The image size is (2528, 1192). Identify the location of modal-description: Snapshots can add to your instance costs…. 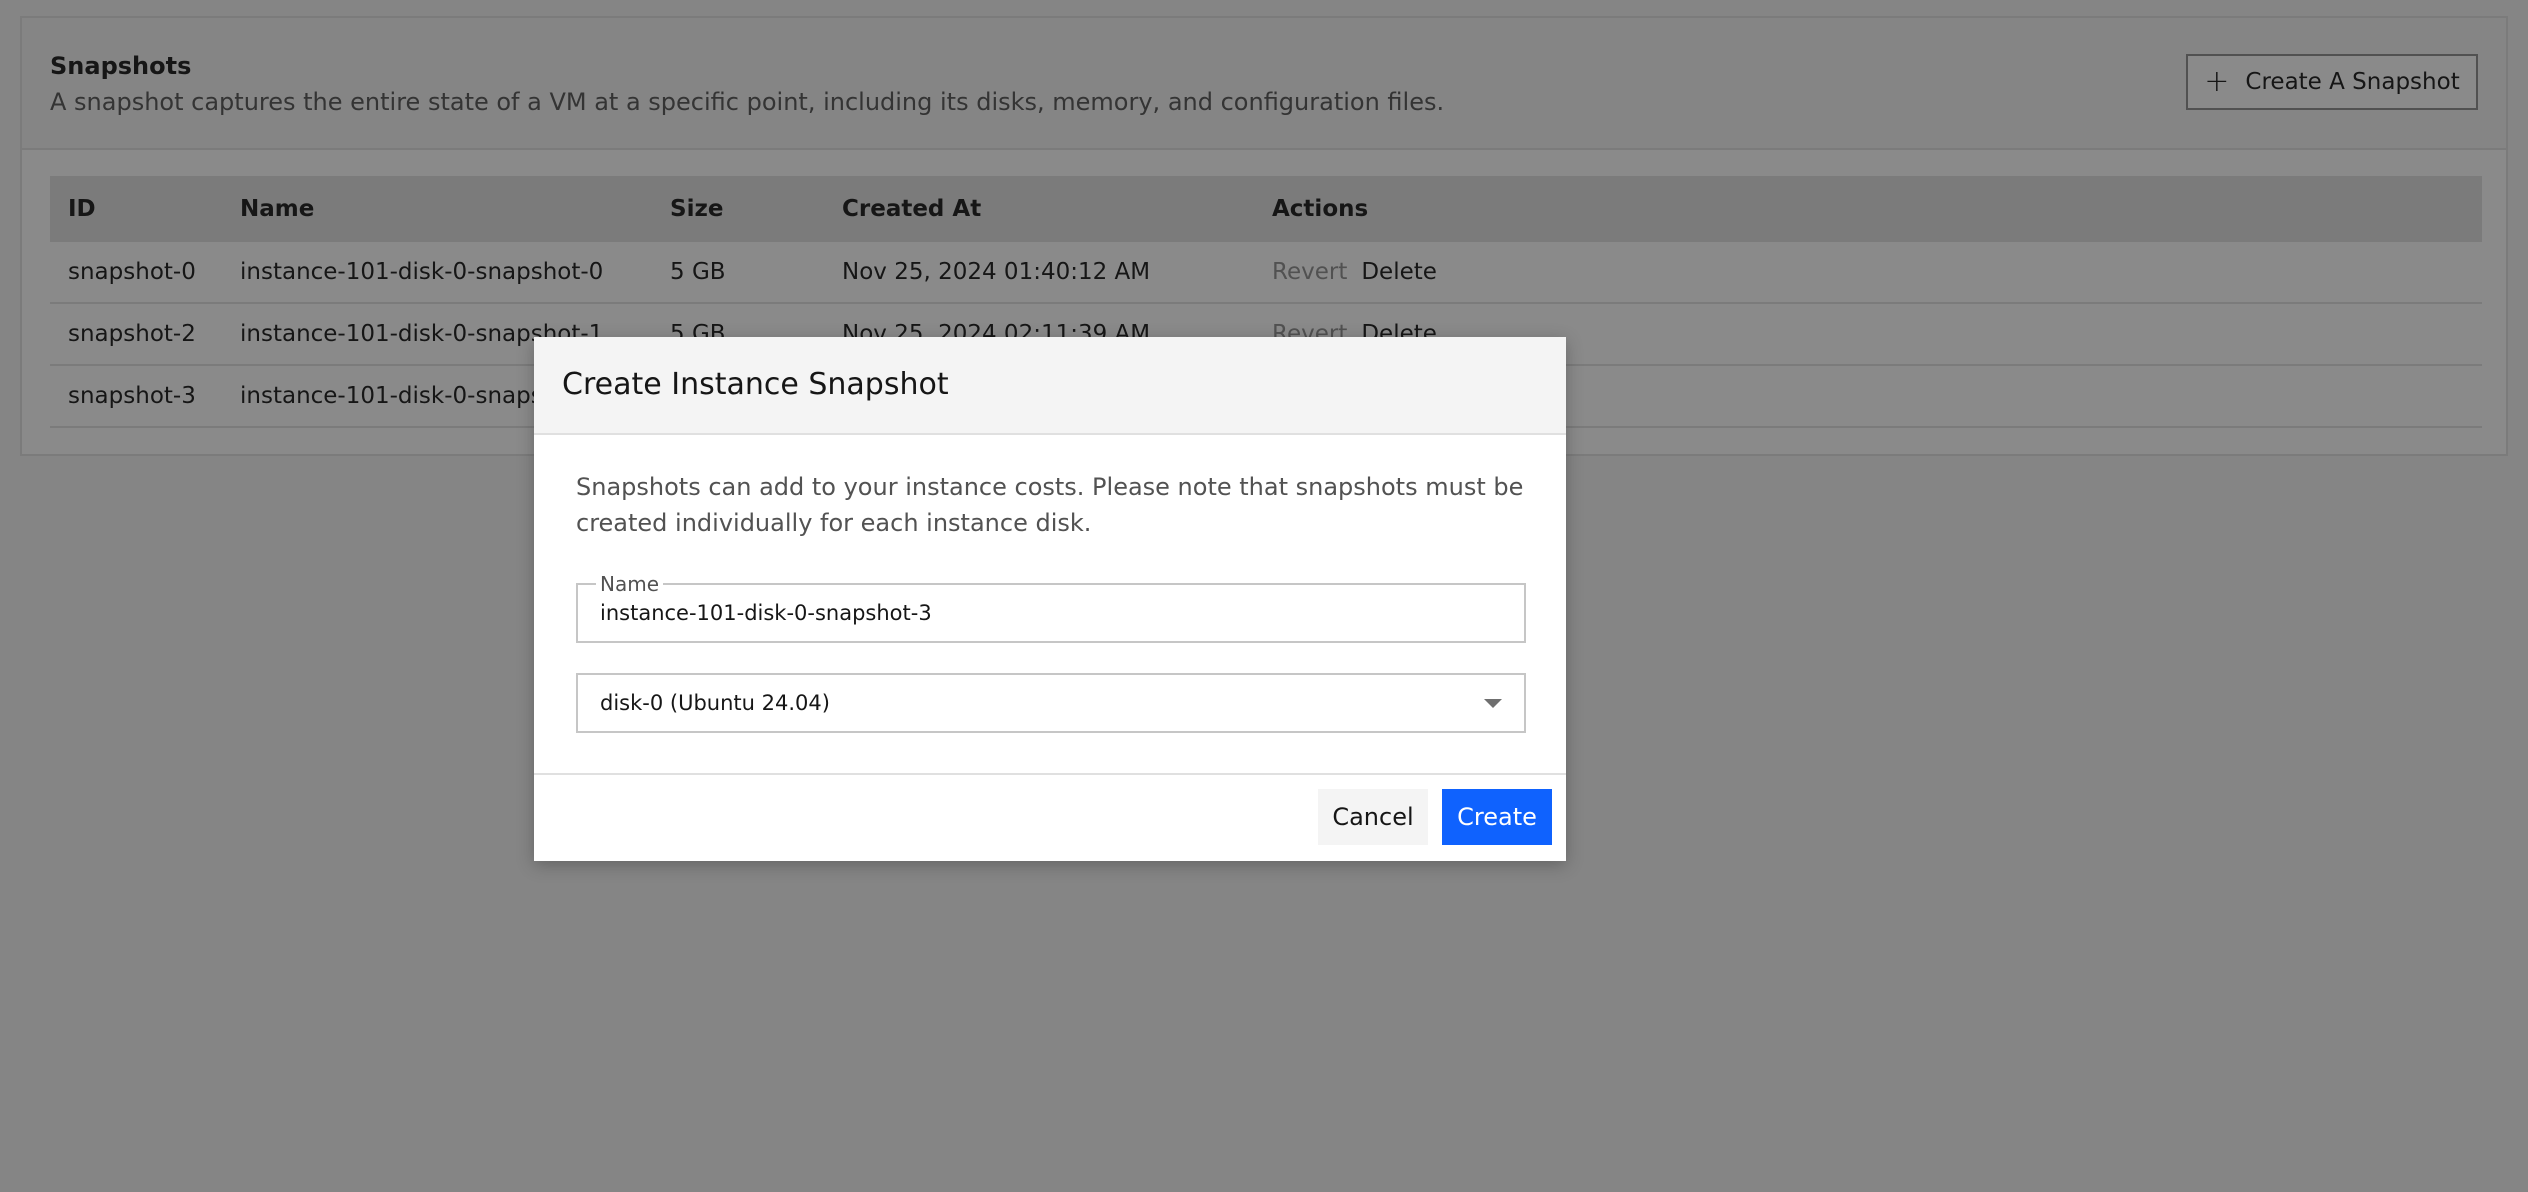
(1050, 505).